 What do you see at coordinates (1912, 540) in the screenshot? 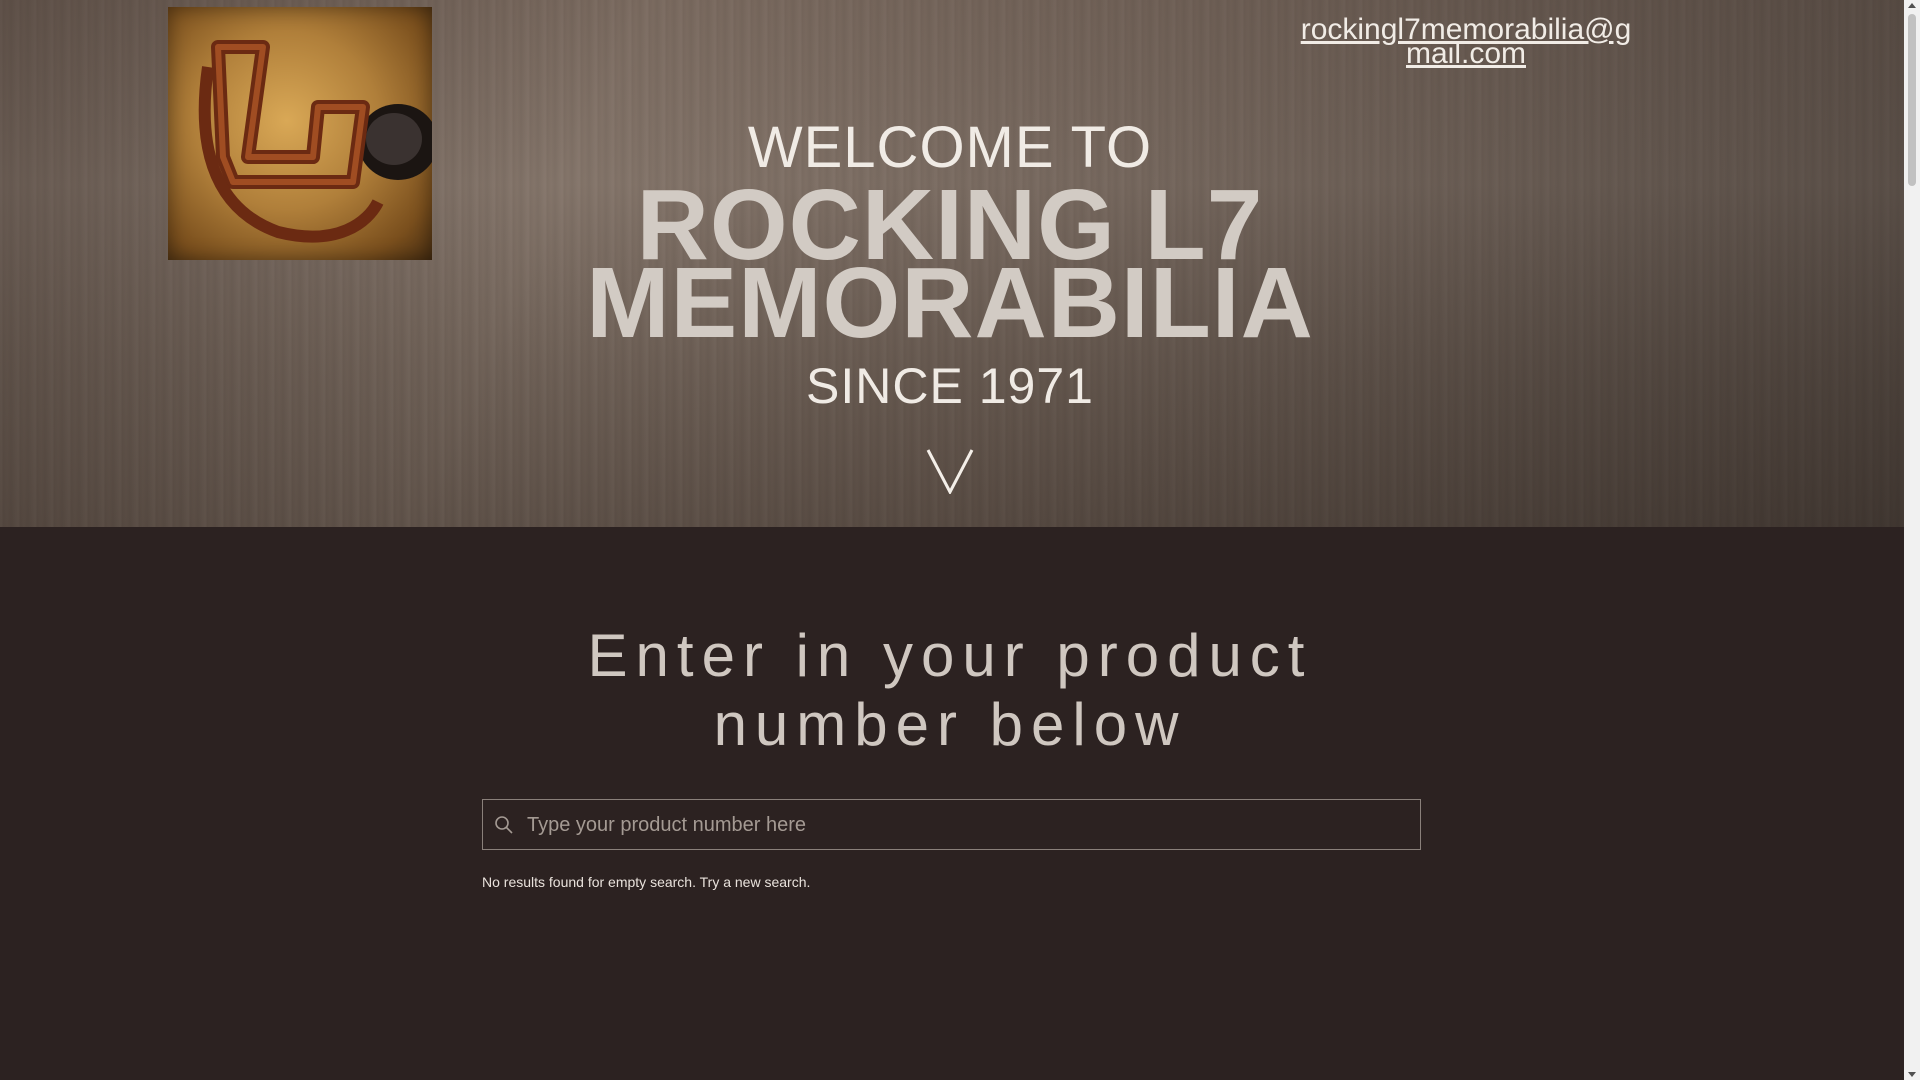
I see `page-scrollbar` at bounding box center [1912, 540].